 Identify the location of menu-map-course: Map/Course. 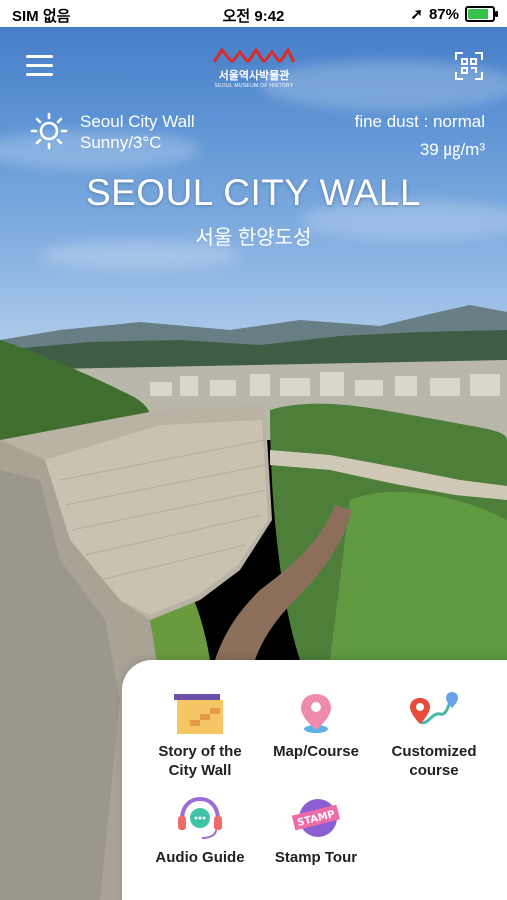
(316, 726).